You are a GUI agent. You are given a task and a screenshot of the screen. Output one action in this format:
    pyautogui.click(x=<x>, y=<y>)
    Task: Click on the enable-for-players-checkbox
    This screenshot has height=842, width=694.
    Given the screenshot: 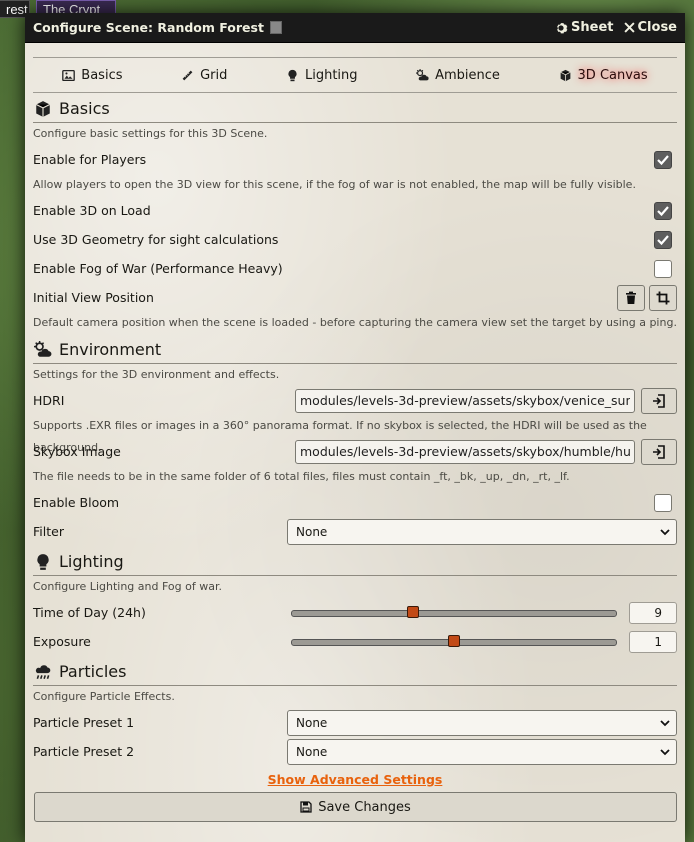 What is the action you would take?
    pyautogui.click(x=663, y=159)
    